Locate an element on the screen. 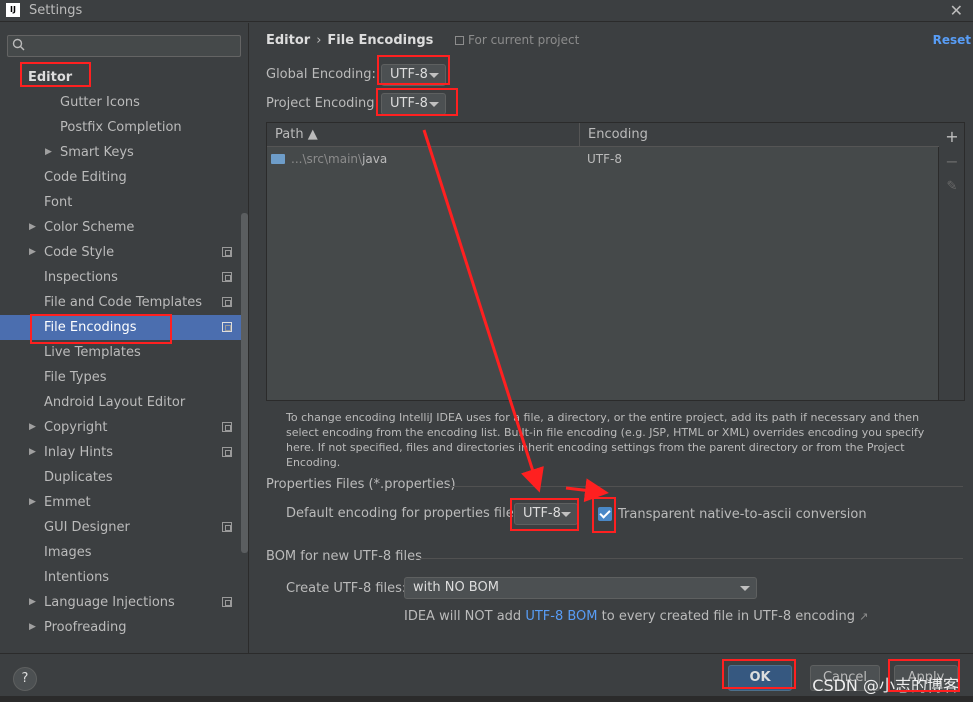 This screenshot has width=973, height=702. properties-encoding-combo: UTF-8 is located at coordinates (546, 514).